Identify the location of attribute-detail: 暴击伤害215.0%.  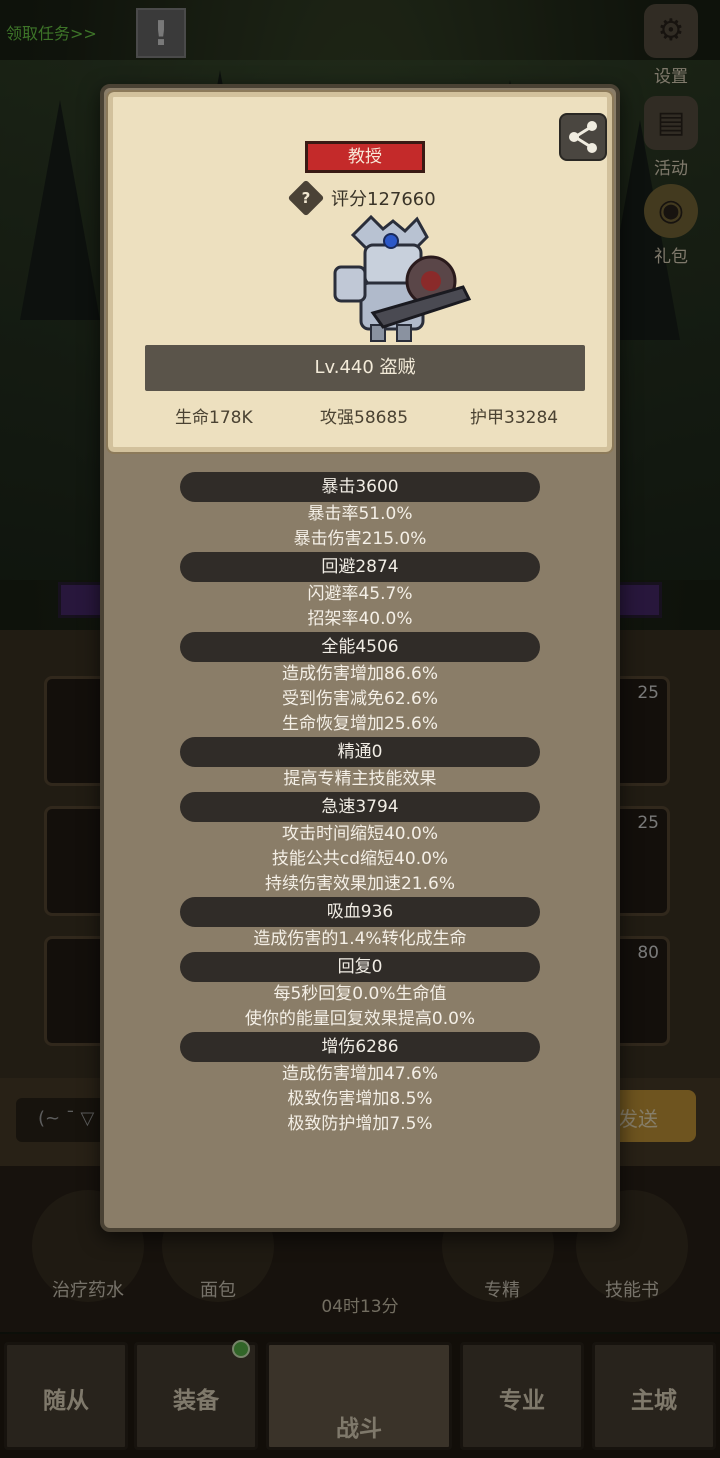
(360, 539).